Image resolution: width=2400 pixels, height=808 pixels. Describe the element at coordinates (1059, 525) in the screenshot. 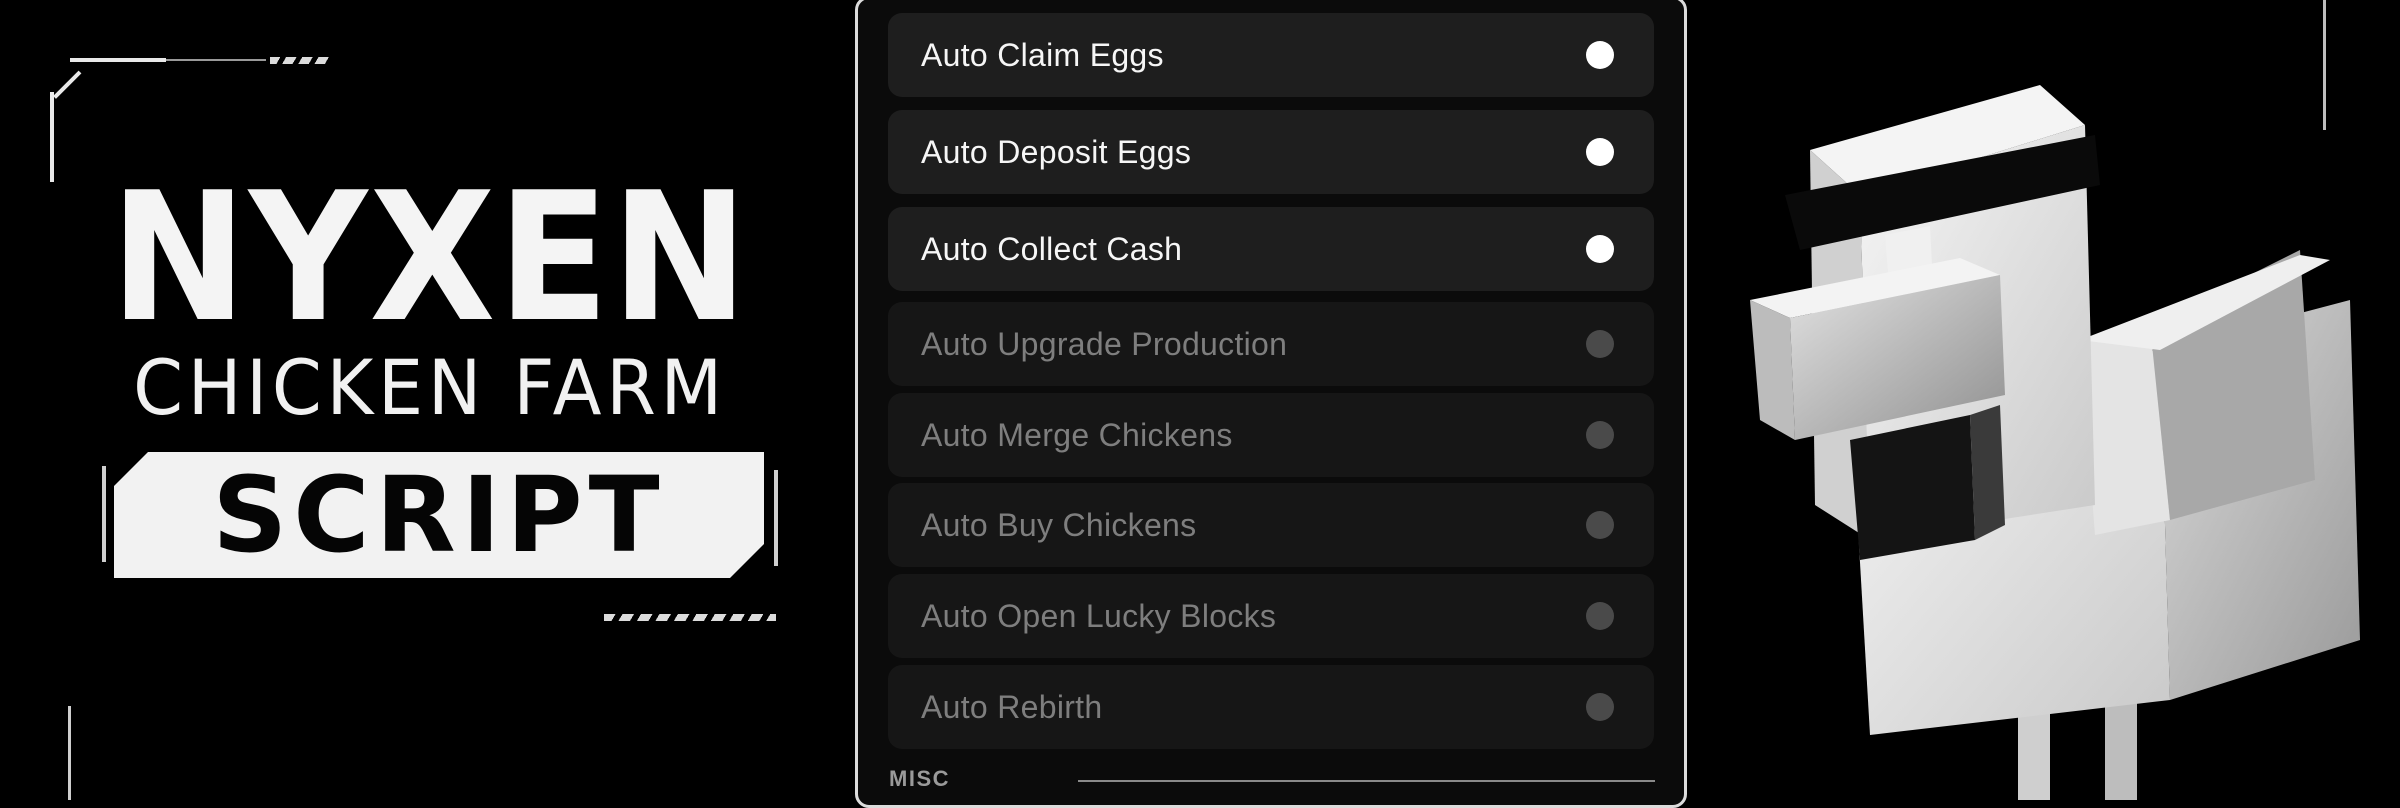

I see `toggle-label: Auto Buy Chickens` at that location.